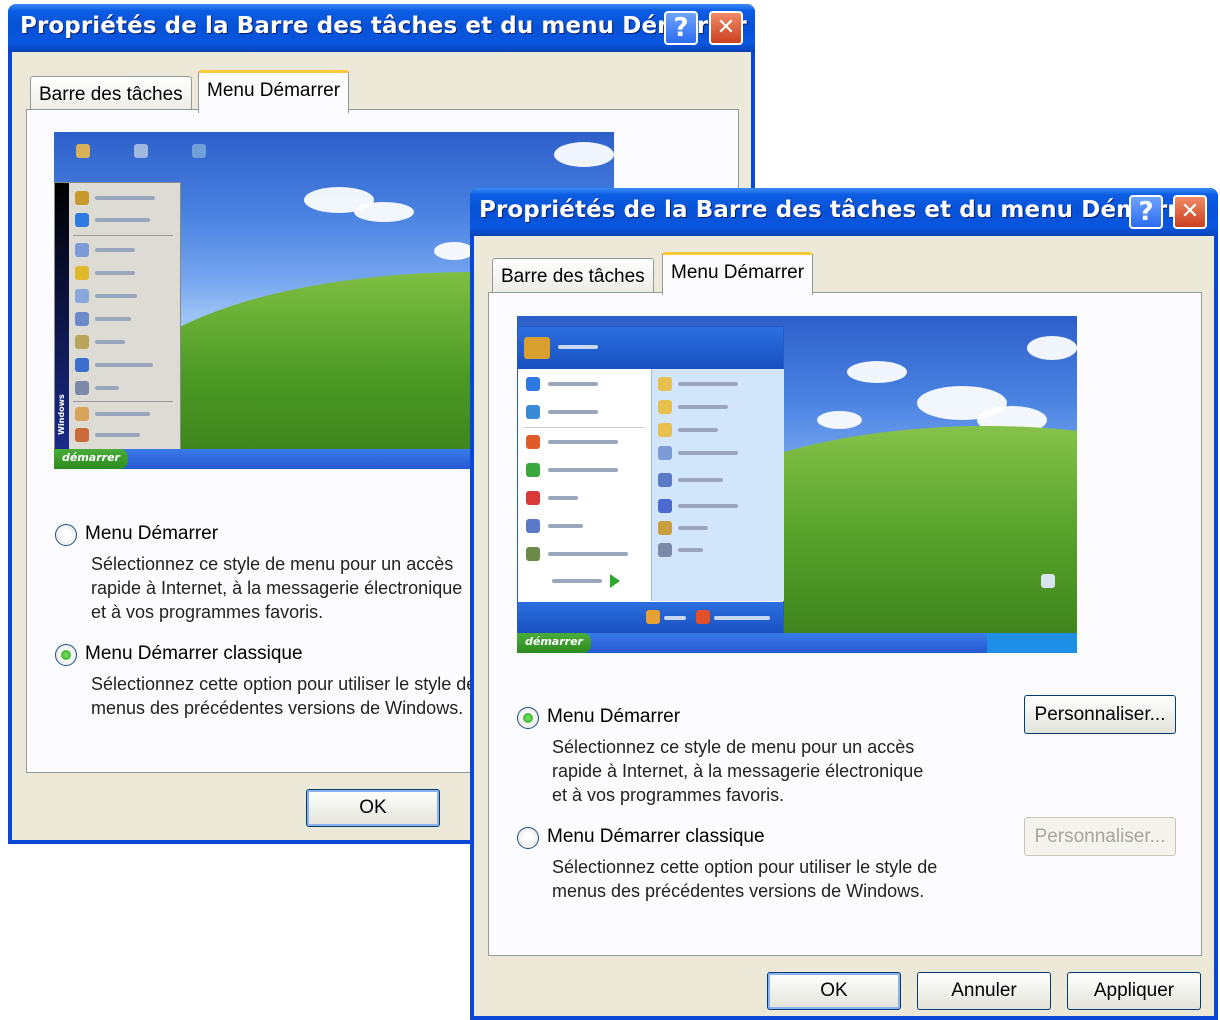 Image resolution: width=1220 pixels, height=1020 pixels. What do you see at coordinates (656, 836) in the screenshot?
I see `front-option-classic-label: Menu Démarrer classique` at bounding box center [656, 836].